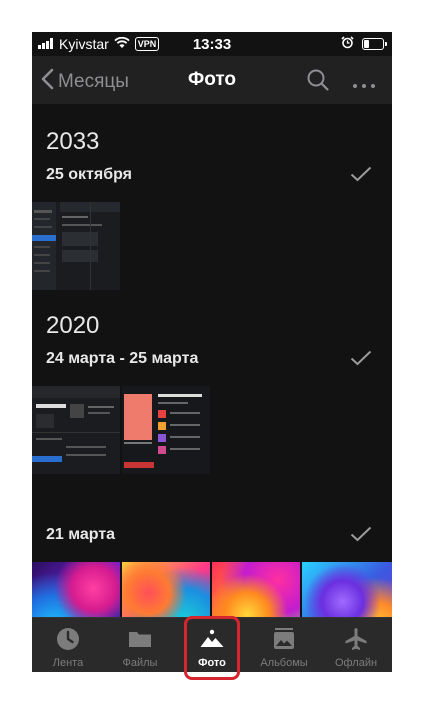 The height and width of the screenshot is (703, 424). What do you see at coordinates (364, 85) in the screenshot?
I see `more-icon` at bounding box center [364, 85].